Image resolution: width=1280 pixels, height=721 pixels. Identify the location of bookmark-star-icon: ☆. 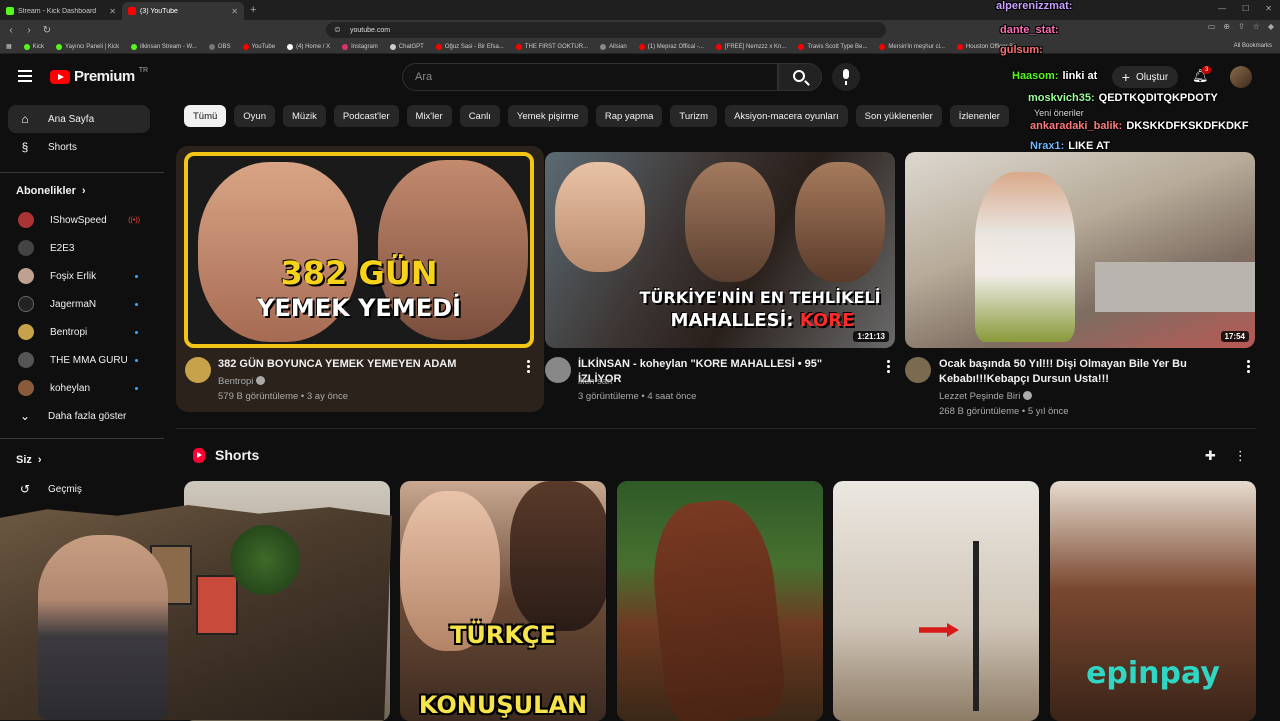
(1256, 26).